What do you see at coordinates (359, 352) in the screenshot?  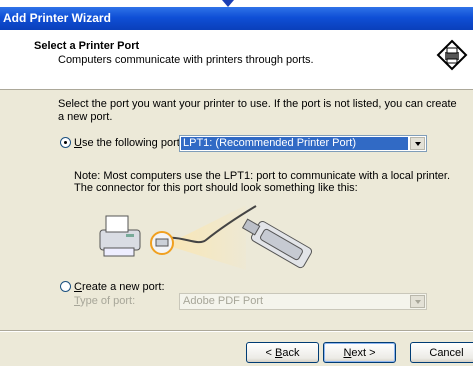 I see `next-button: Next >` at bounding box center [359, 352].